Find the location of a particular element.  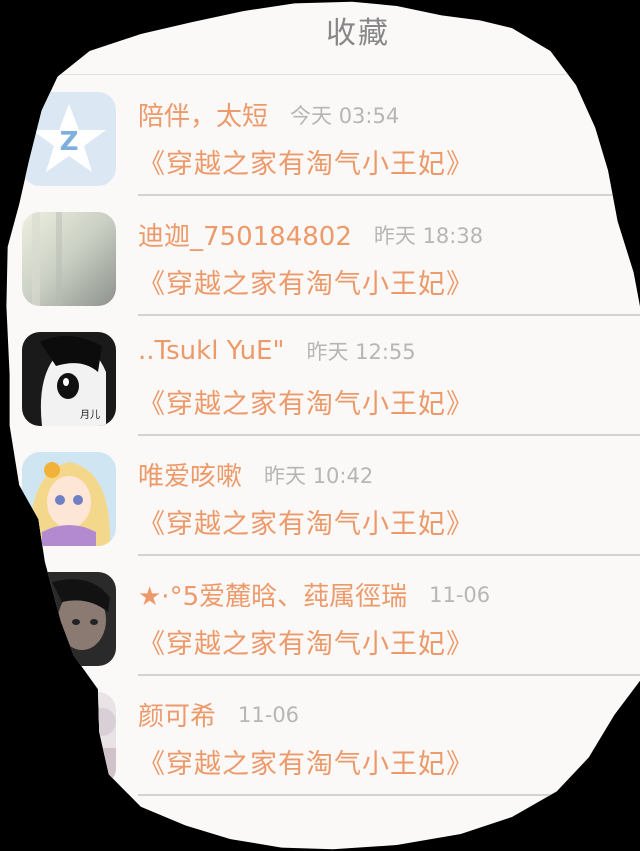

timestamp: 昨天 12:55 is located at coordinates (361, 352).